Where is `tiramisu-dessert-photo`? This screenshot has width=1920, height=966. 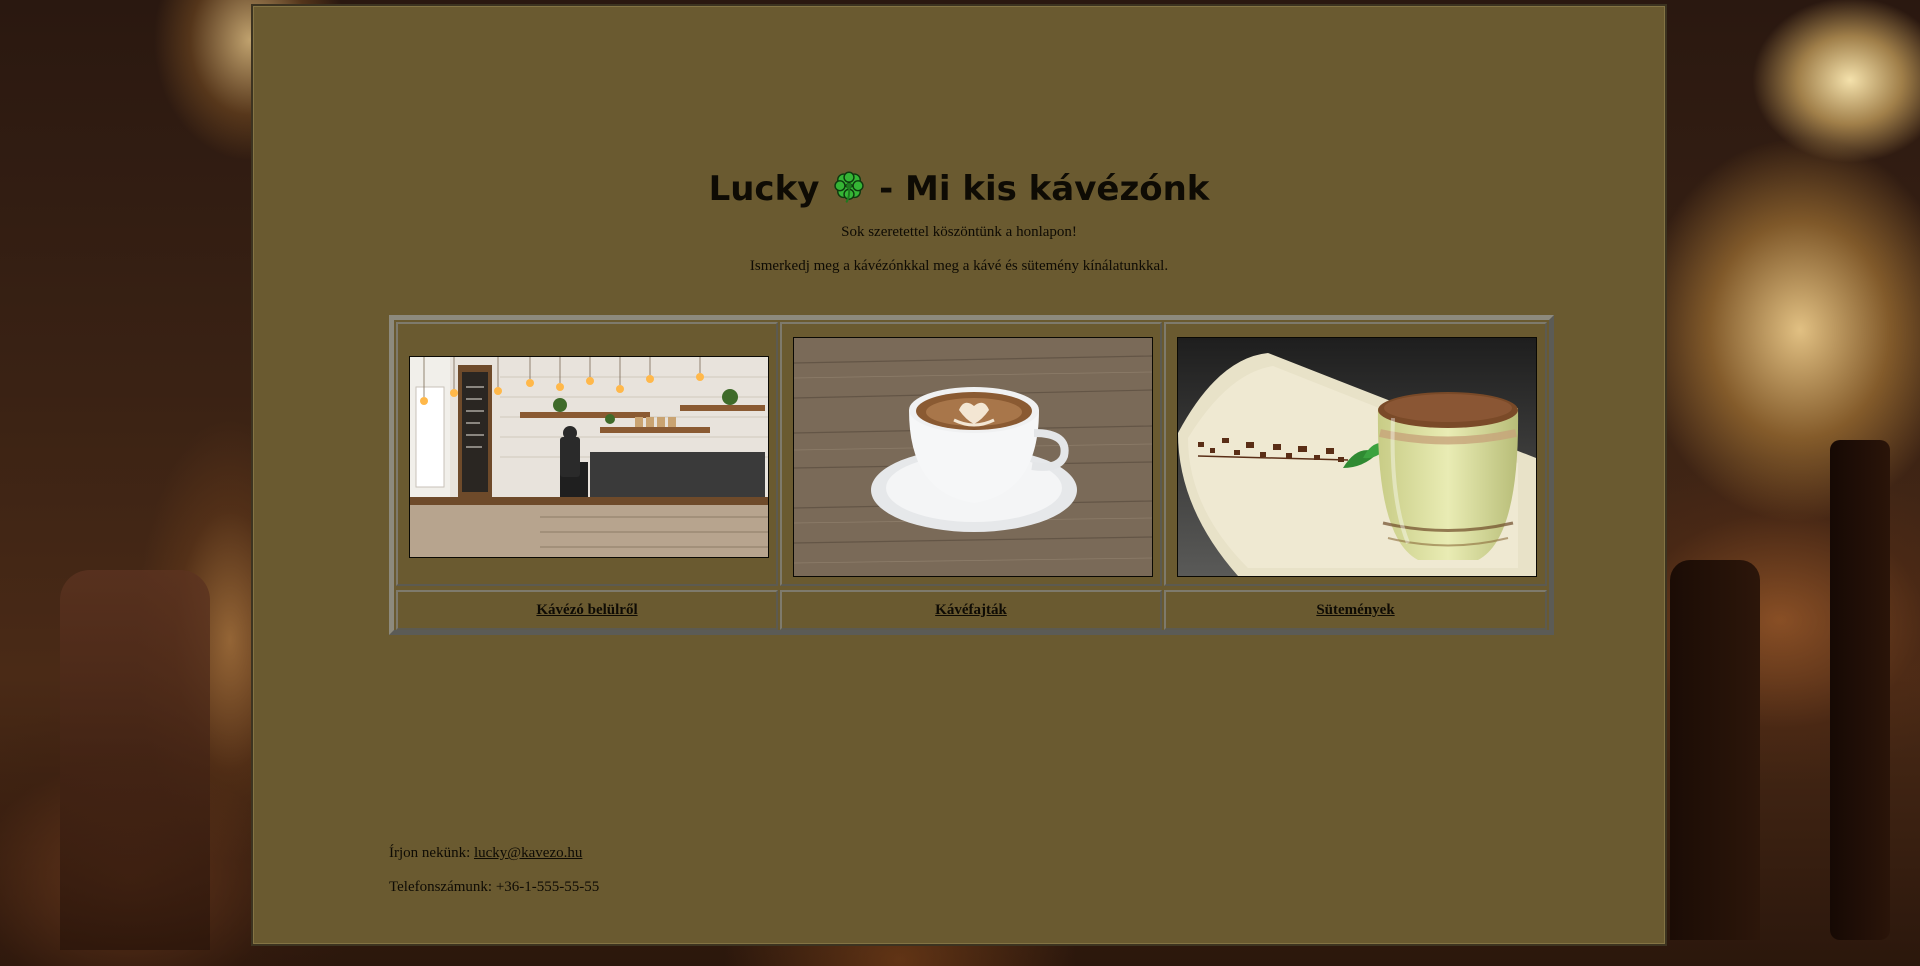 tiramisu-dessert-photo is located at coordinates (1357, 457).